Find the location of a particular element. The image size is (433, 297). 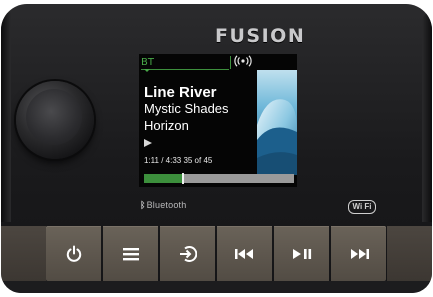

power-icon is located at coordinates (74, 254).